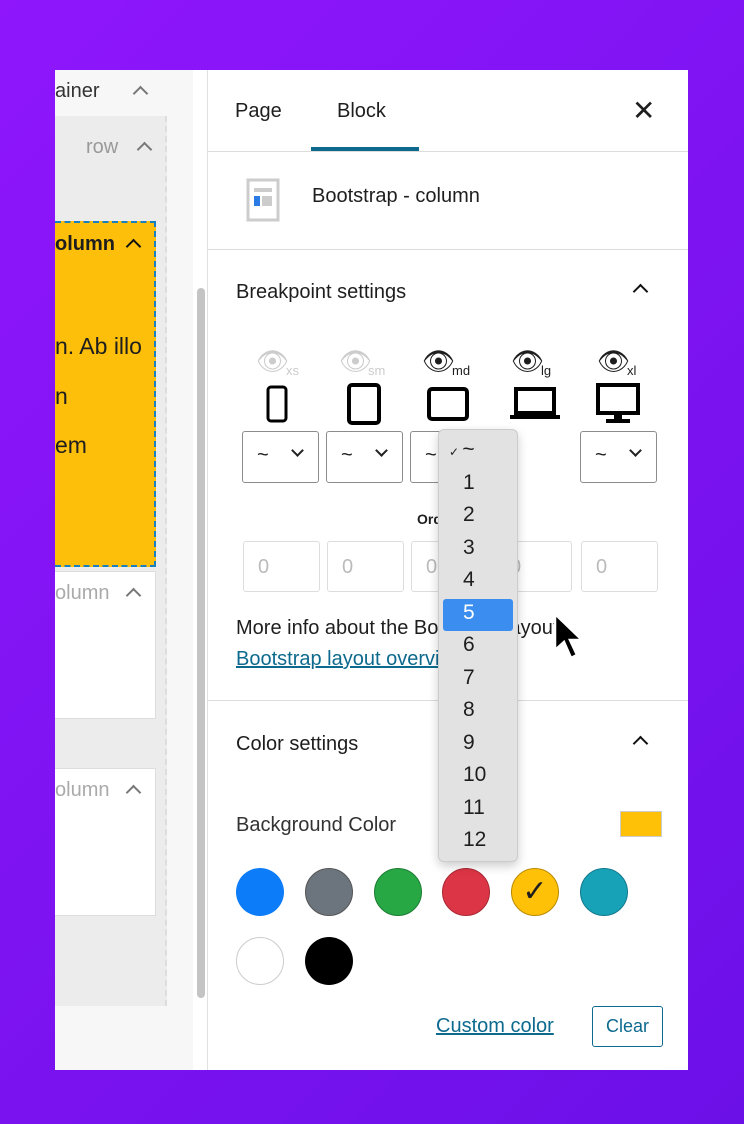 The height and width of the screenshot is (1124, 744). I want to click on block-icon, so click(263, 200).